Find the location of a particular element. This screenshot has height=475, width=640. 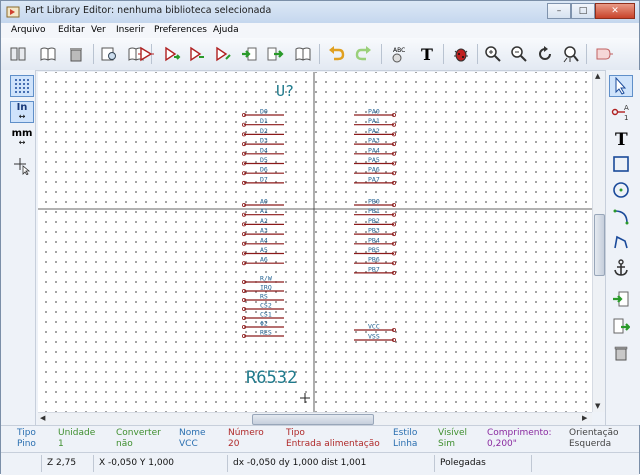

vertical-scrollbar: ▲ ▼ is located at coordinates (598, 242).